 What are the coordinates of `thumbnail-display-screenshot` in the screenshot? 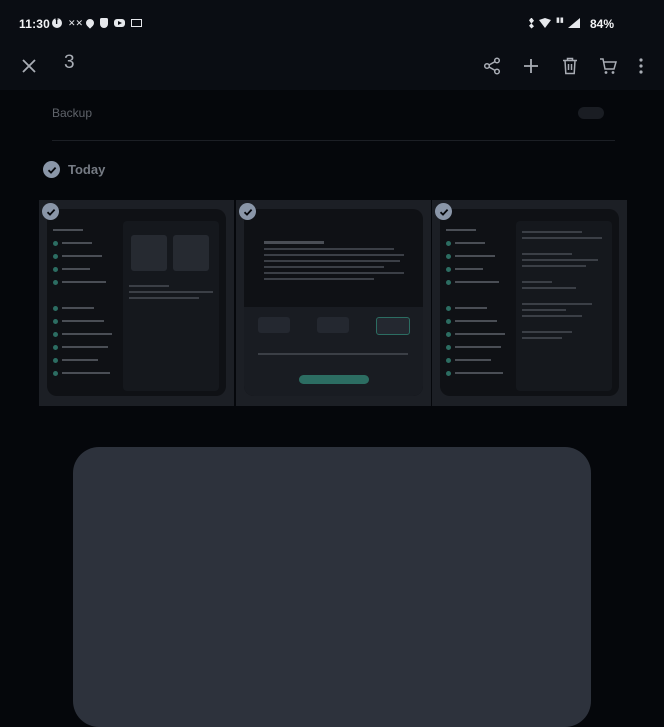 It's located at (529, 303).